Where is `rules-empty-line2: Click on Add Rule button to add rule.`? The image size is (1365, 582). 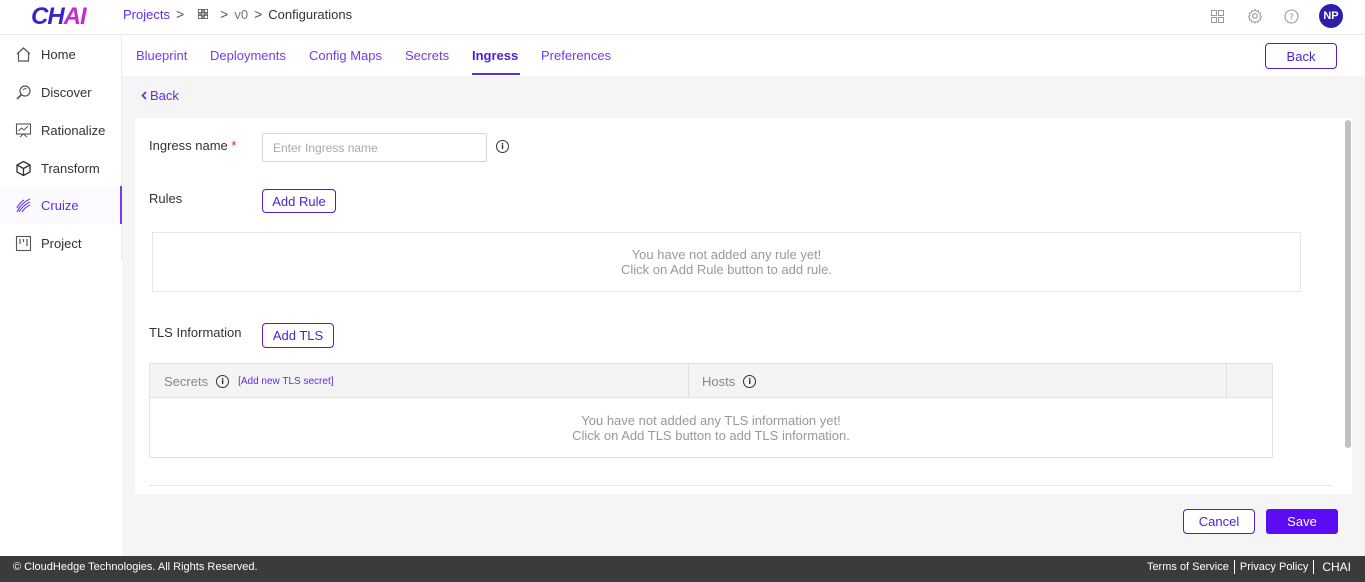 rules-empty-line2: Click on Add Rule button to add rule. is located at coordinates (726, 269).